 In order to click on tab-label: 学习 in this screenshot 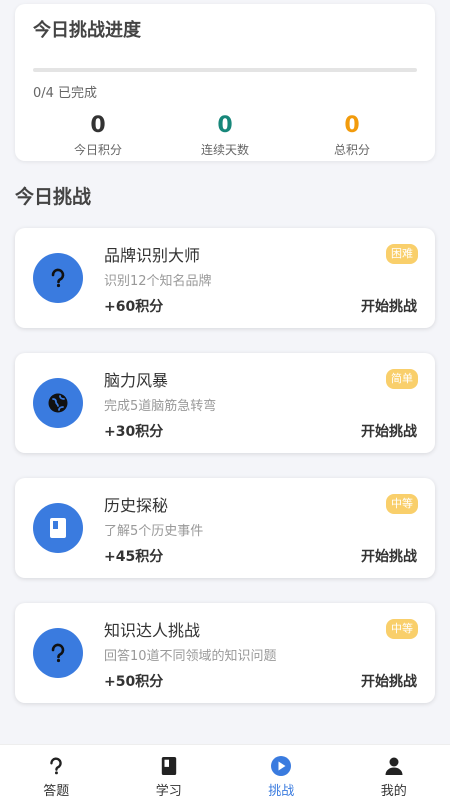, I will do `click(168, 791)`.